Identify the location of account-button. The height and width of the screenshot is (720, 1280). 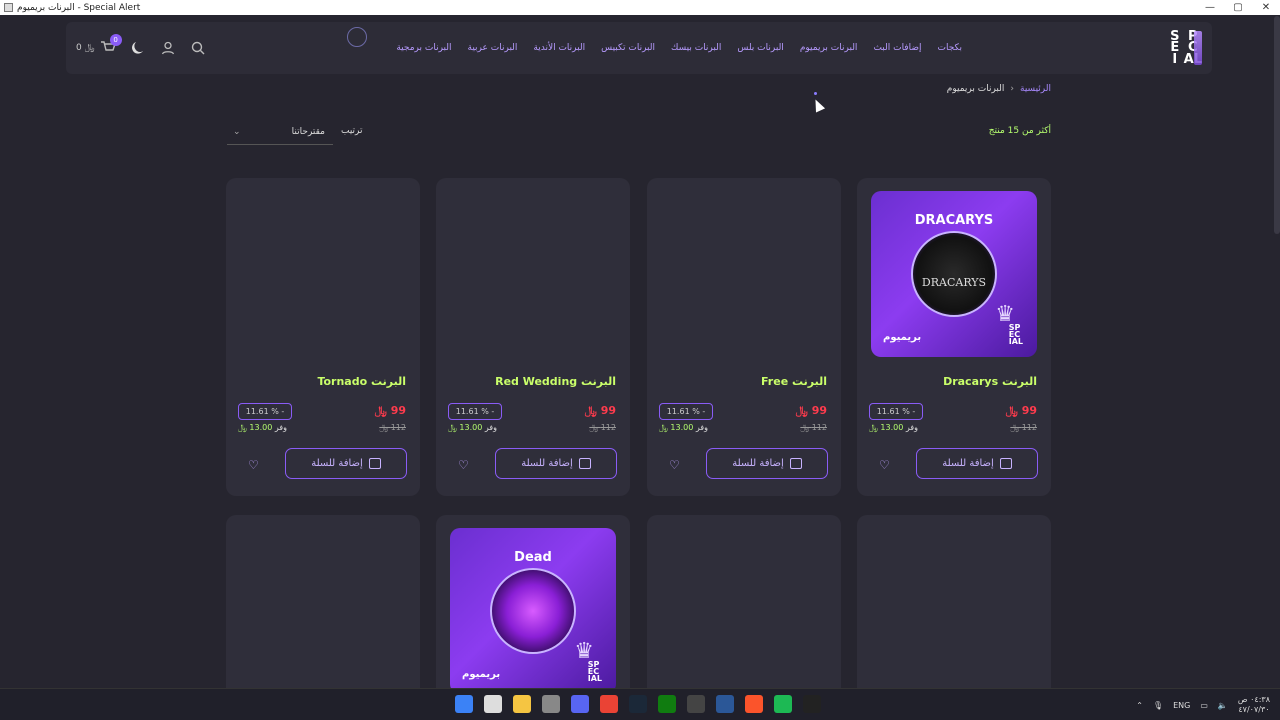
(168, 48).